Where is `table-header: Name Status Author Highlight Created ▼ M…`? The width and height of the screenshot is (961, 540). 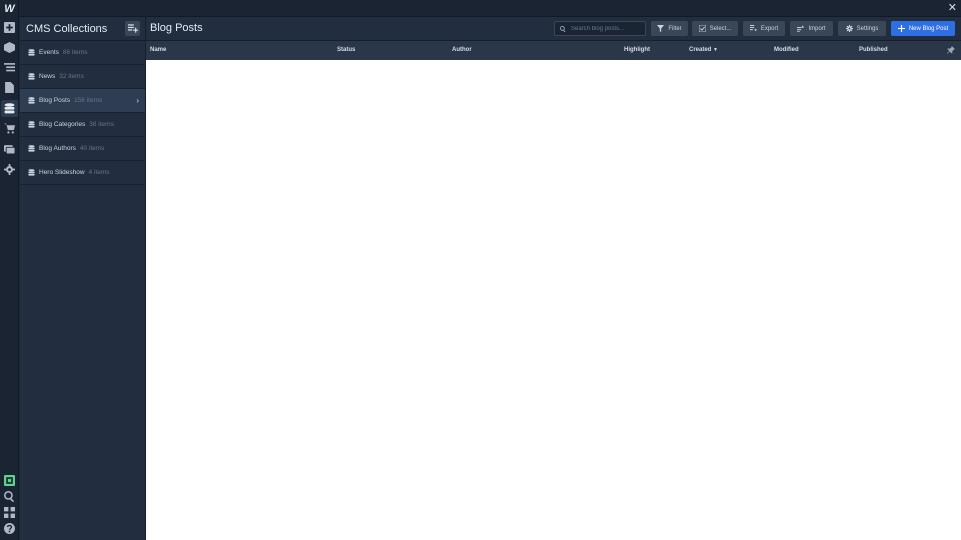
table-header: Name Status Author Highlight Created ▼ M… is located at coordinates (553, 50).